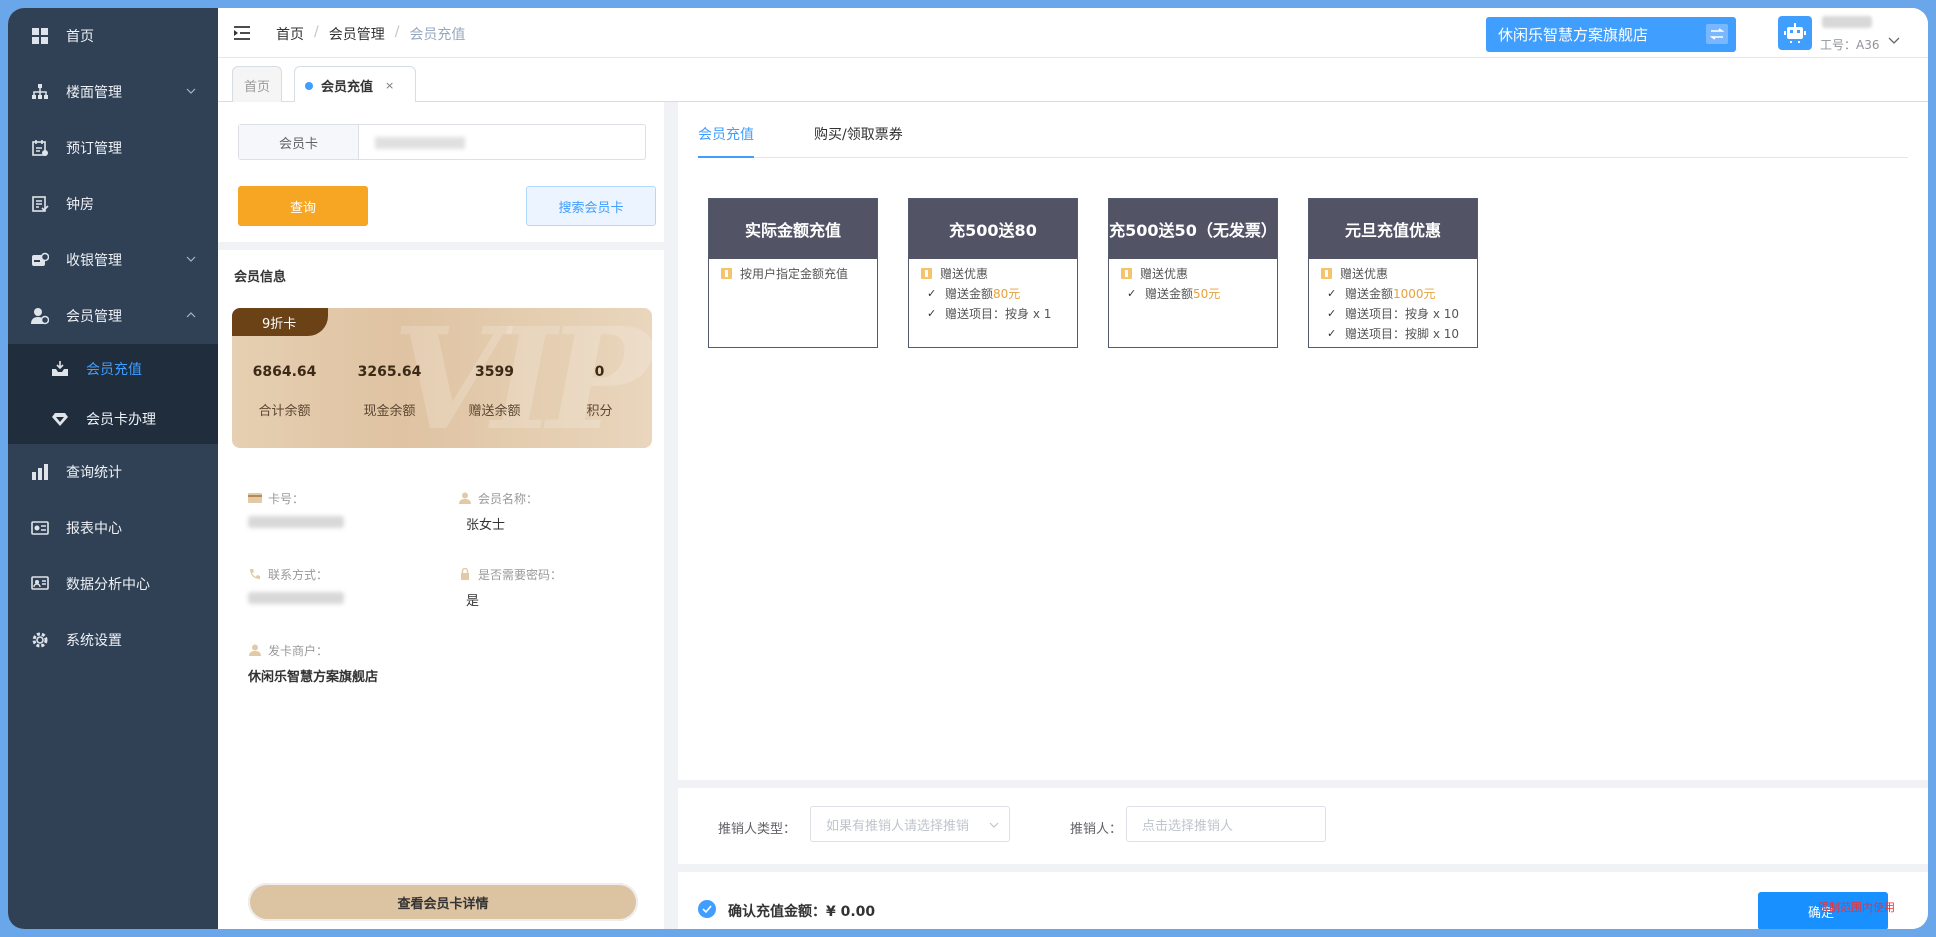  I want to click on chevron-up-icon, so click(191, 315).